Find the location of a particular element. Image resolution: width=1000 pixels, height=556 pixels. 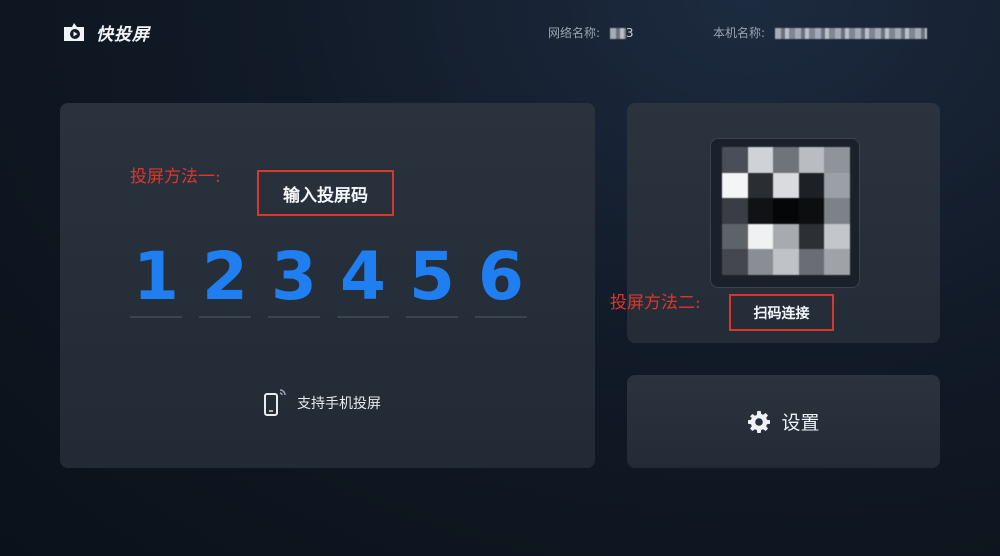

network-label: 网络名称: is located at coordinates (574, 33).